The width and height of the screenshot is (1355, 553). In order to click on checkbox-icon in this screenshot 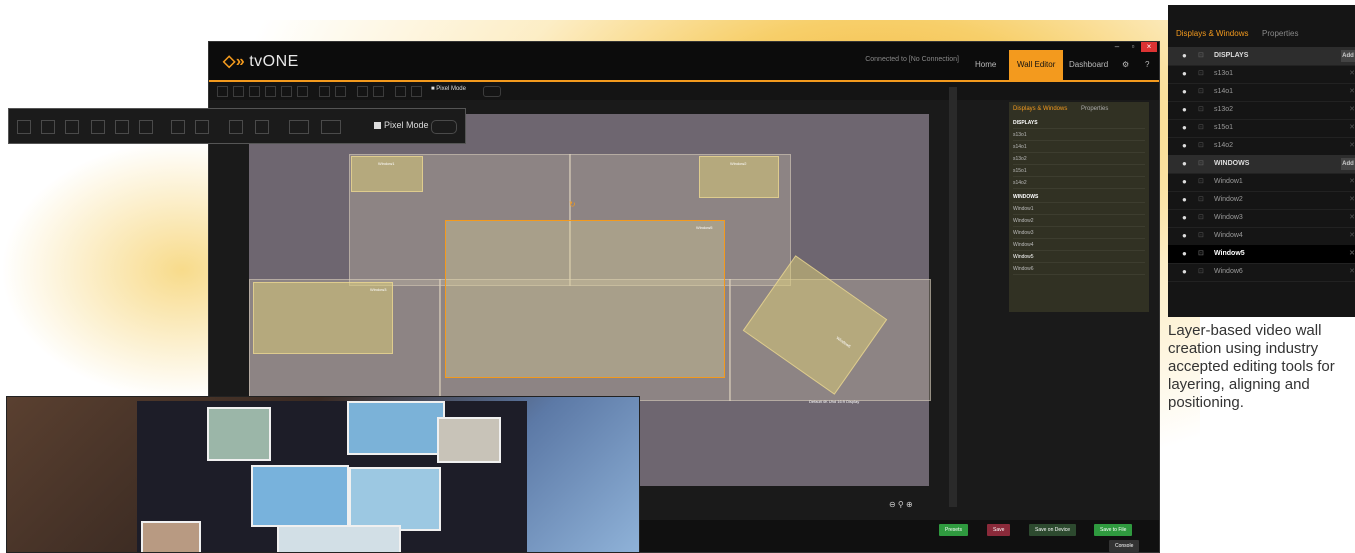, I will do `click(377, 126)`.